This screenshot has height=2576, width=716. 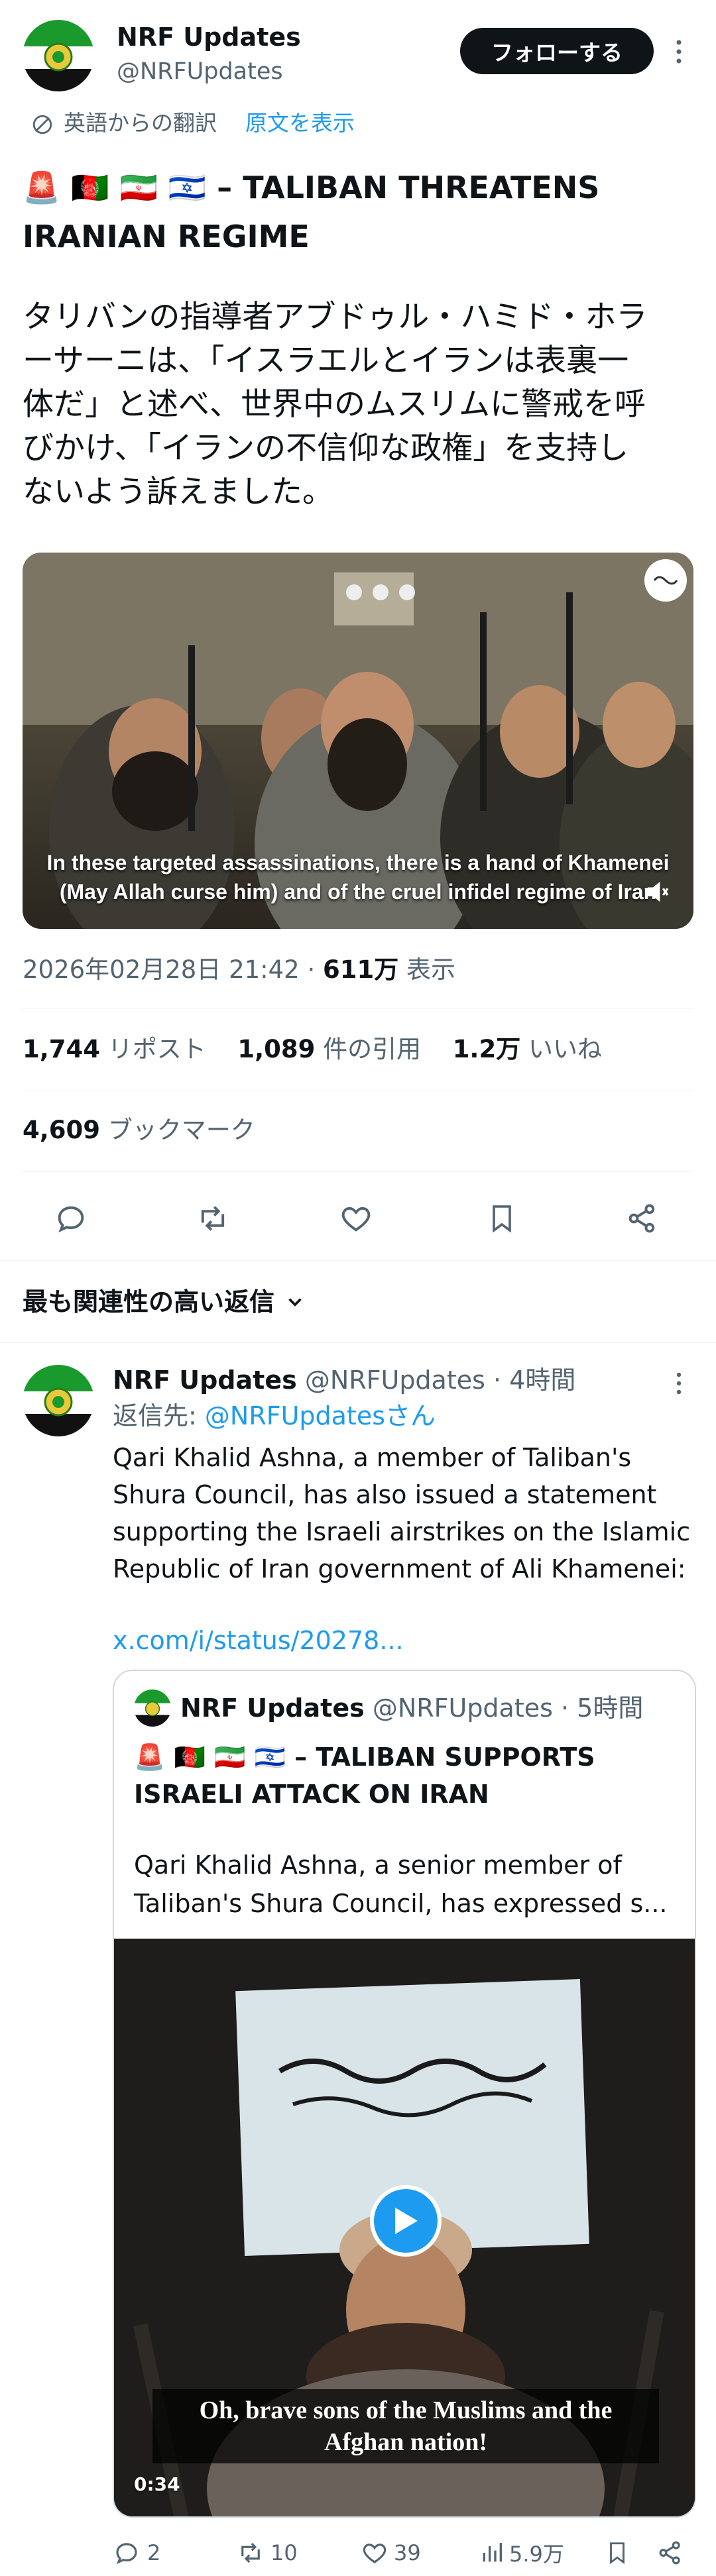 What do you see at coordinates (326, 448) in the screenshot?
I see `body-line: びかけ、「イランの不信仰な政権」を支持し` at bounding box center [326, 448].